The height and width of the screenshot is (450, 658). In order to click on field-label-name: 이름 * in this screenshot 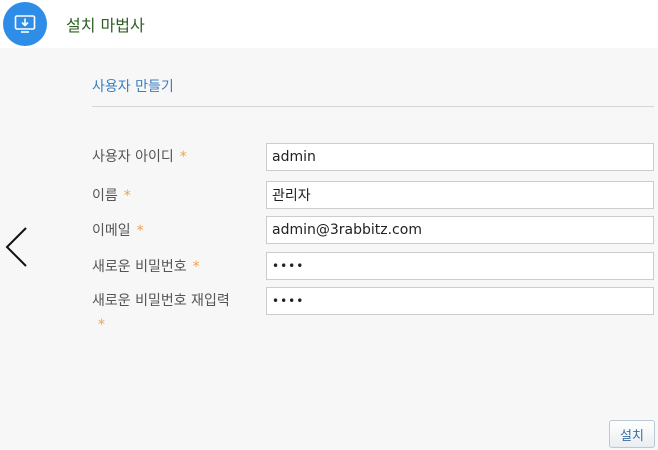, I will do `click(111, 196)`.